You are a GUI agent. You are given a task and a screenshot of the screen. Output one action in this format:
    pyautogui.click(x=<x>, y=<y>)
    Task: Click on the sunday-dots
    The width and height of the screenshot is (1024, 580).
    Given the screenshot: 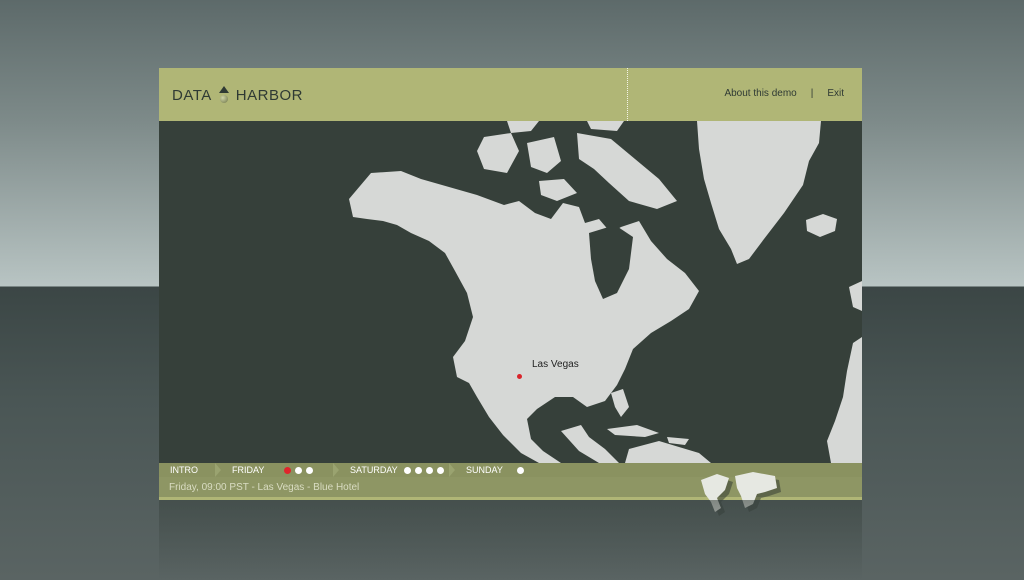 What is the action you would take?
    pyautogui.click(x=520, y=470)
    